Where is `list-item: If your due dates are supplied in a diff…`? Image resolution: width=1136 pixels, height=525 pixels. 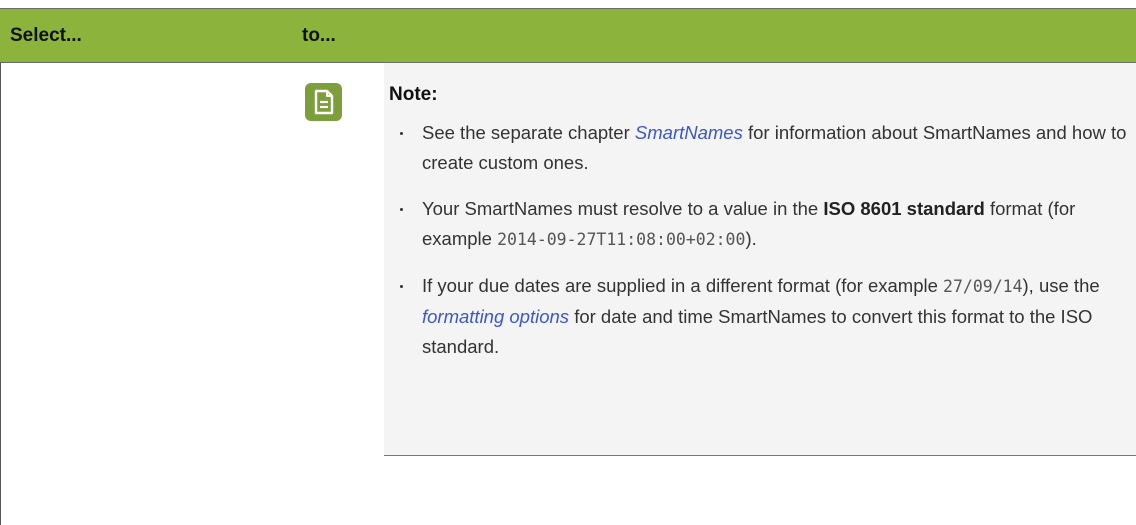
list-item: If your due dates are supplied in a diff… is located at coordinates (766, 316).